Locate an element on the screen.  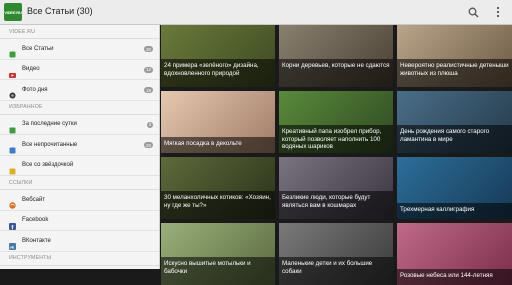
article-title: Корни деревьев, которые не сдаются is located at coordinates (336, 73).